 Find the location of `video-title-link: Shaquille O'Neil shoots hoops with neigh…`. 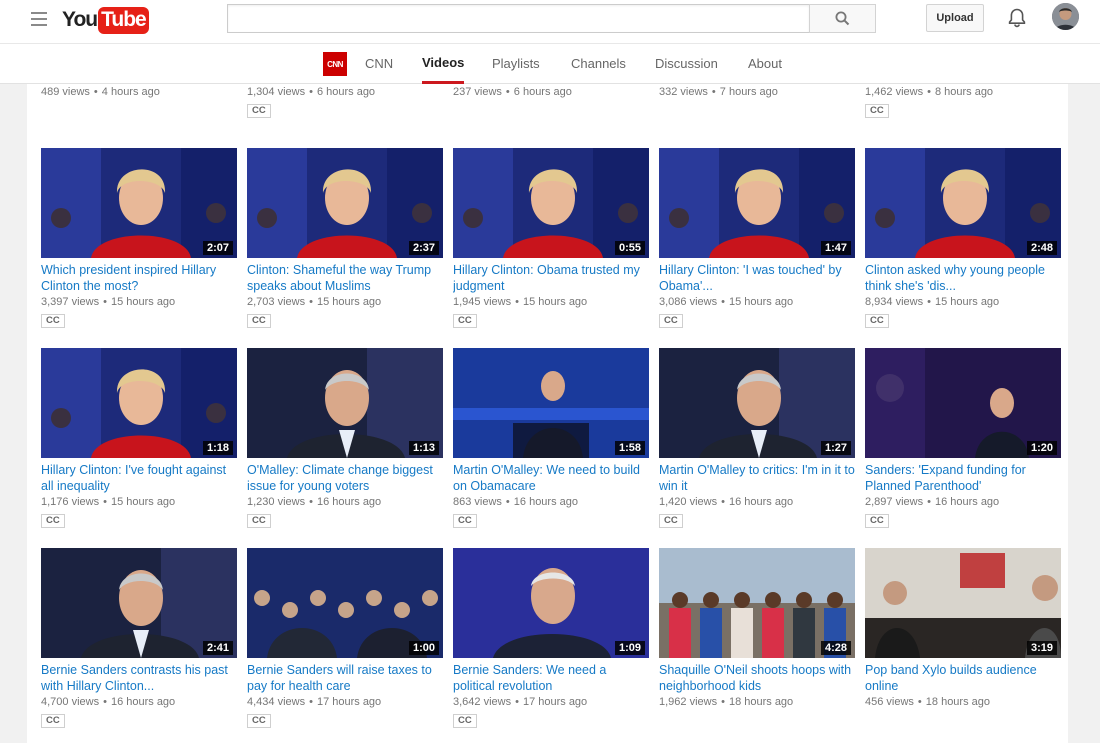

video-title-link: Shaquille O'Neil shoots hoops with neigh… is located at coordinates (757, 678).